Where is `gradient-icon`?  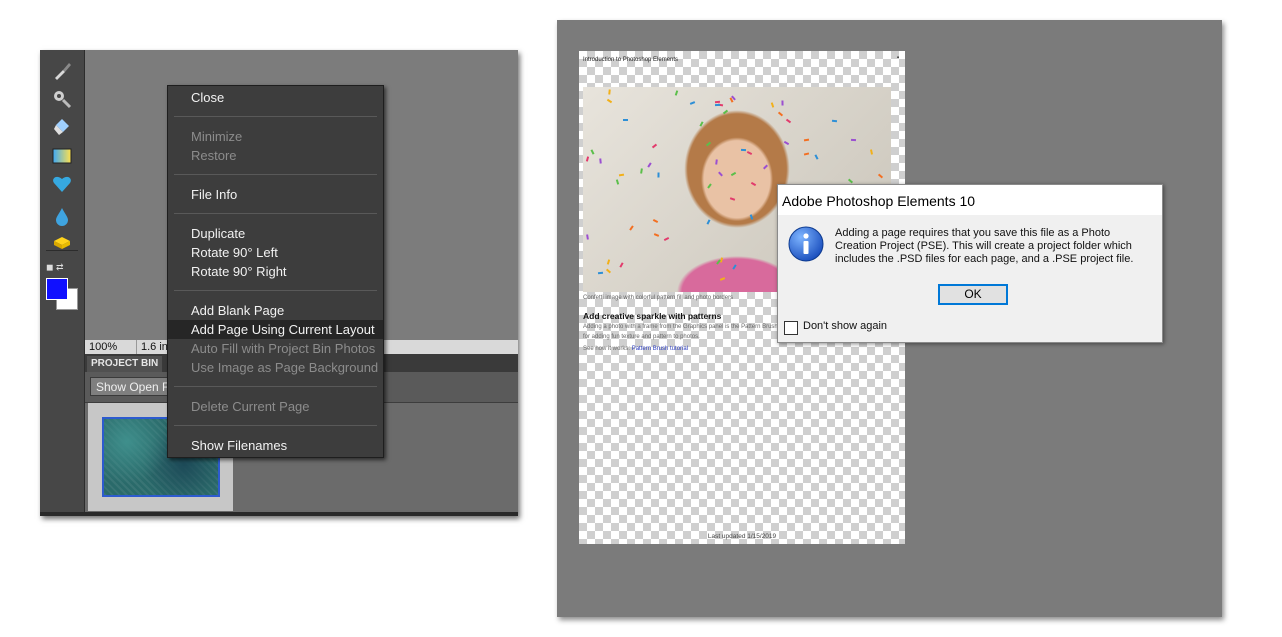
gradient-icon is located at coordinates (62, 156).